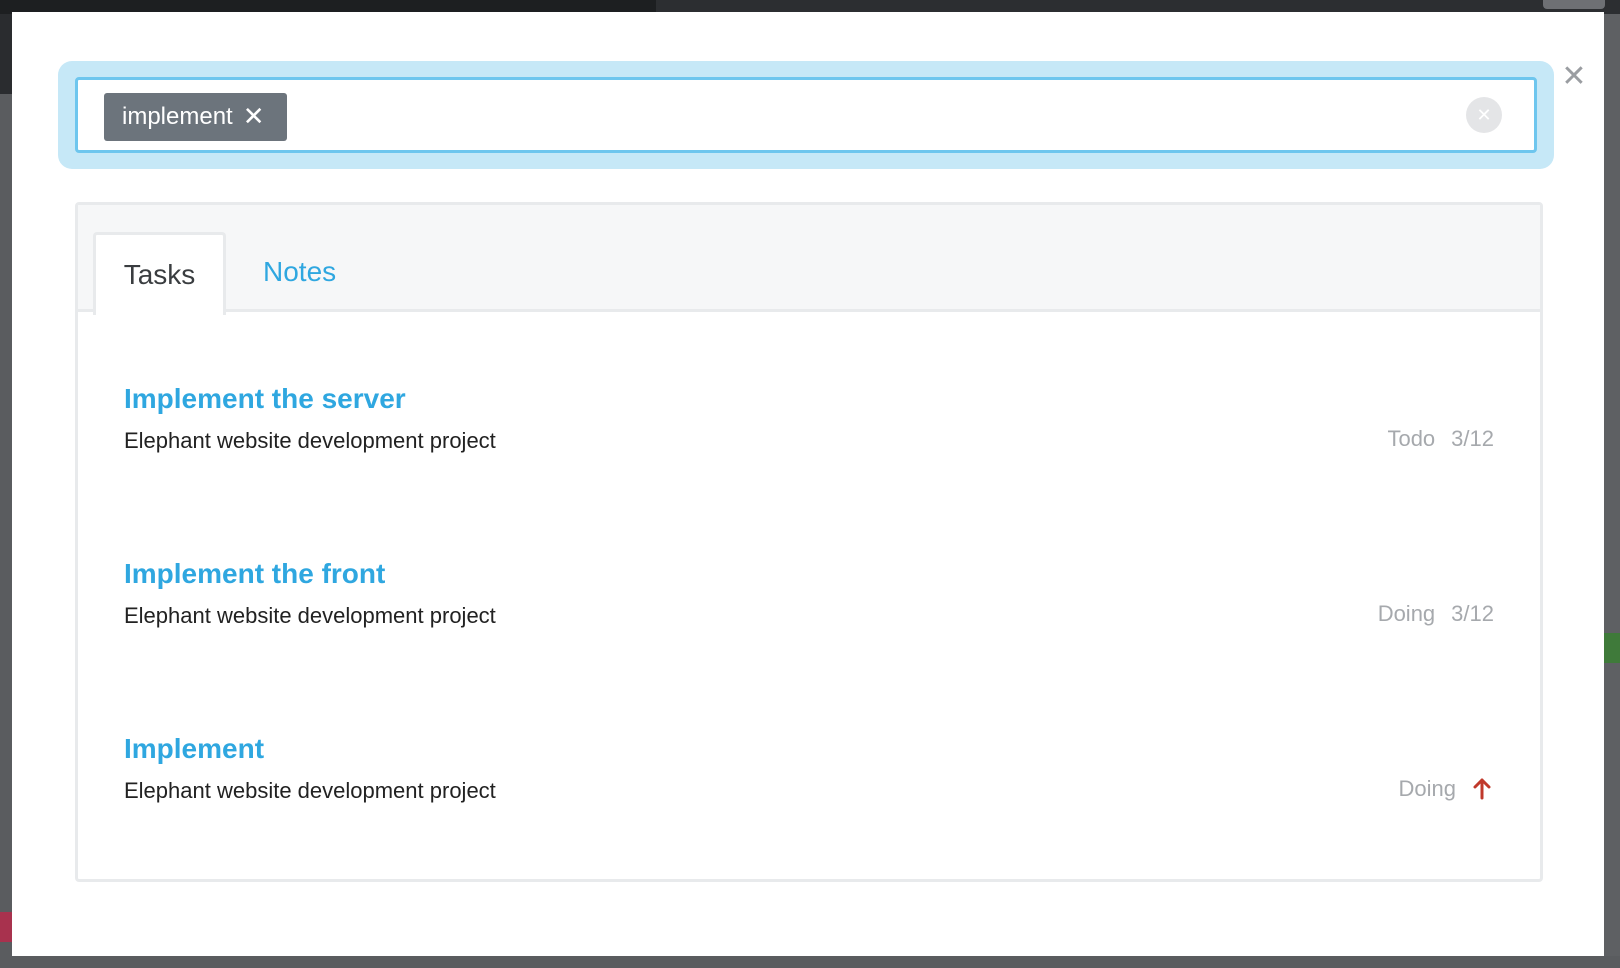 This screenshot has width=1620, height=968. What do you see at coordinates (1574, 77) in the screenshot?
I see `modal-close-icon: ✕` at bounding box center [1574, 77].